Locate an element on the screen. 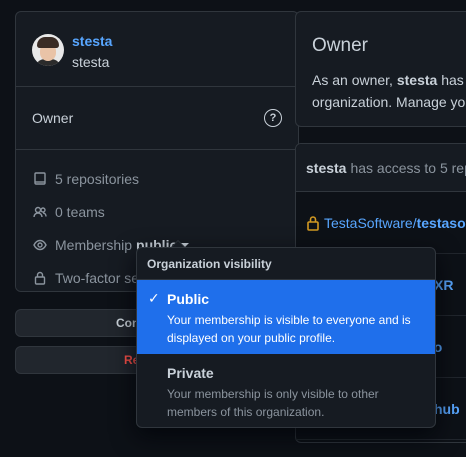 The width and height of the screenshot is (466, 457). user-row: stesta stesta is located at coordinates (157, 49).